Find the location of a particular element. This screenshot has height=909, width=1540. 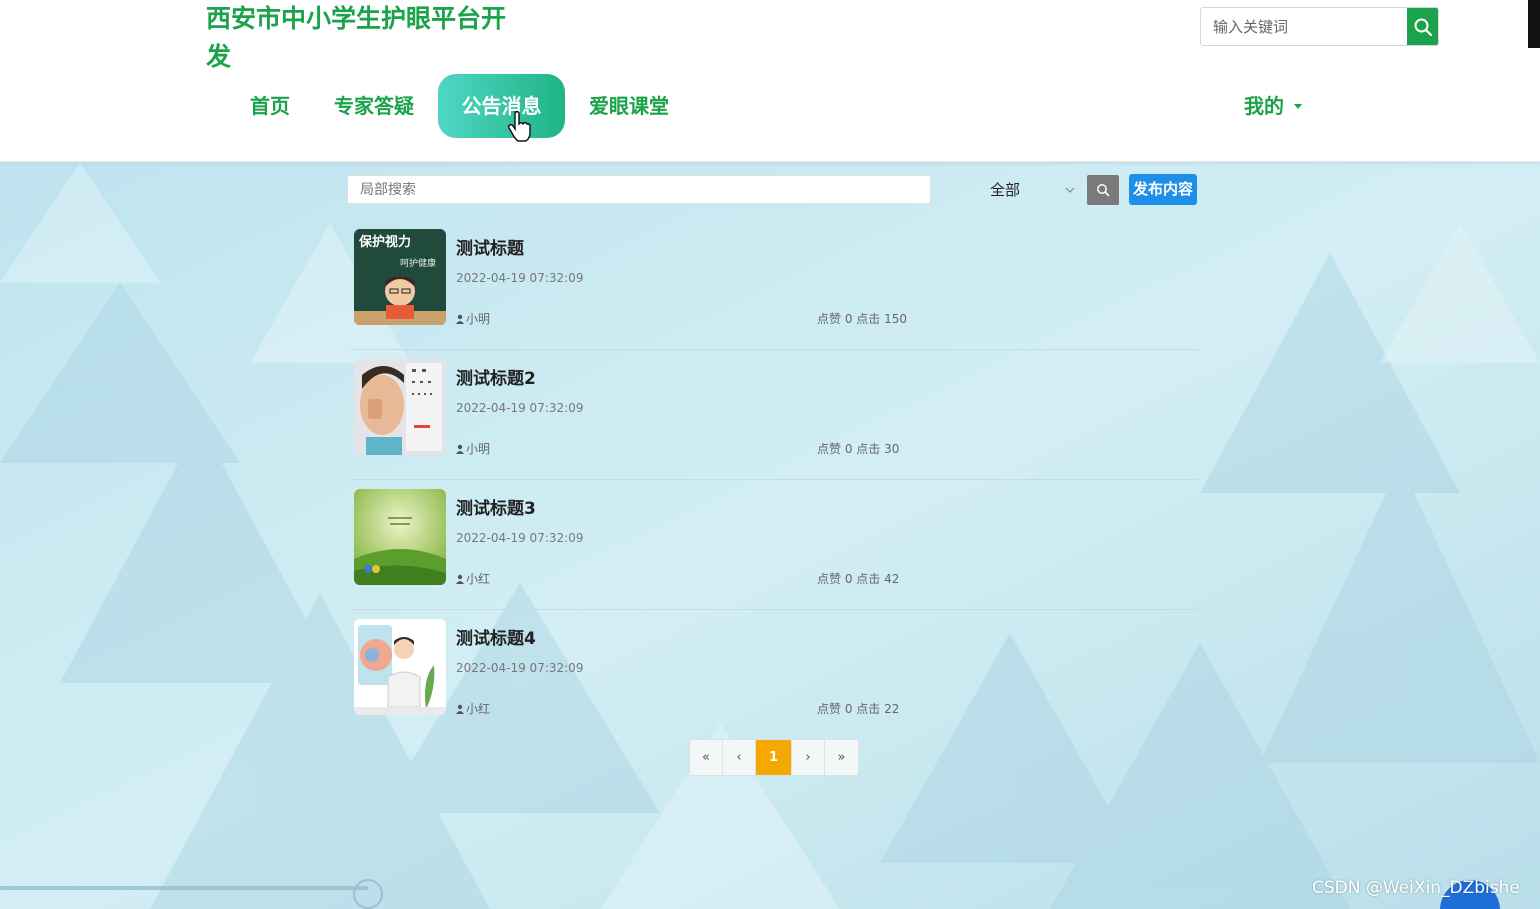

video-progress-handle is located at coordinates (368, 894).